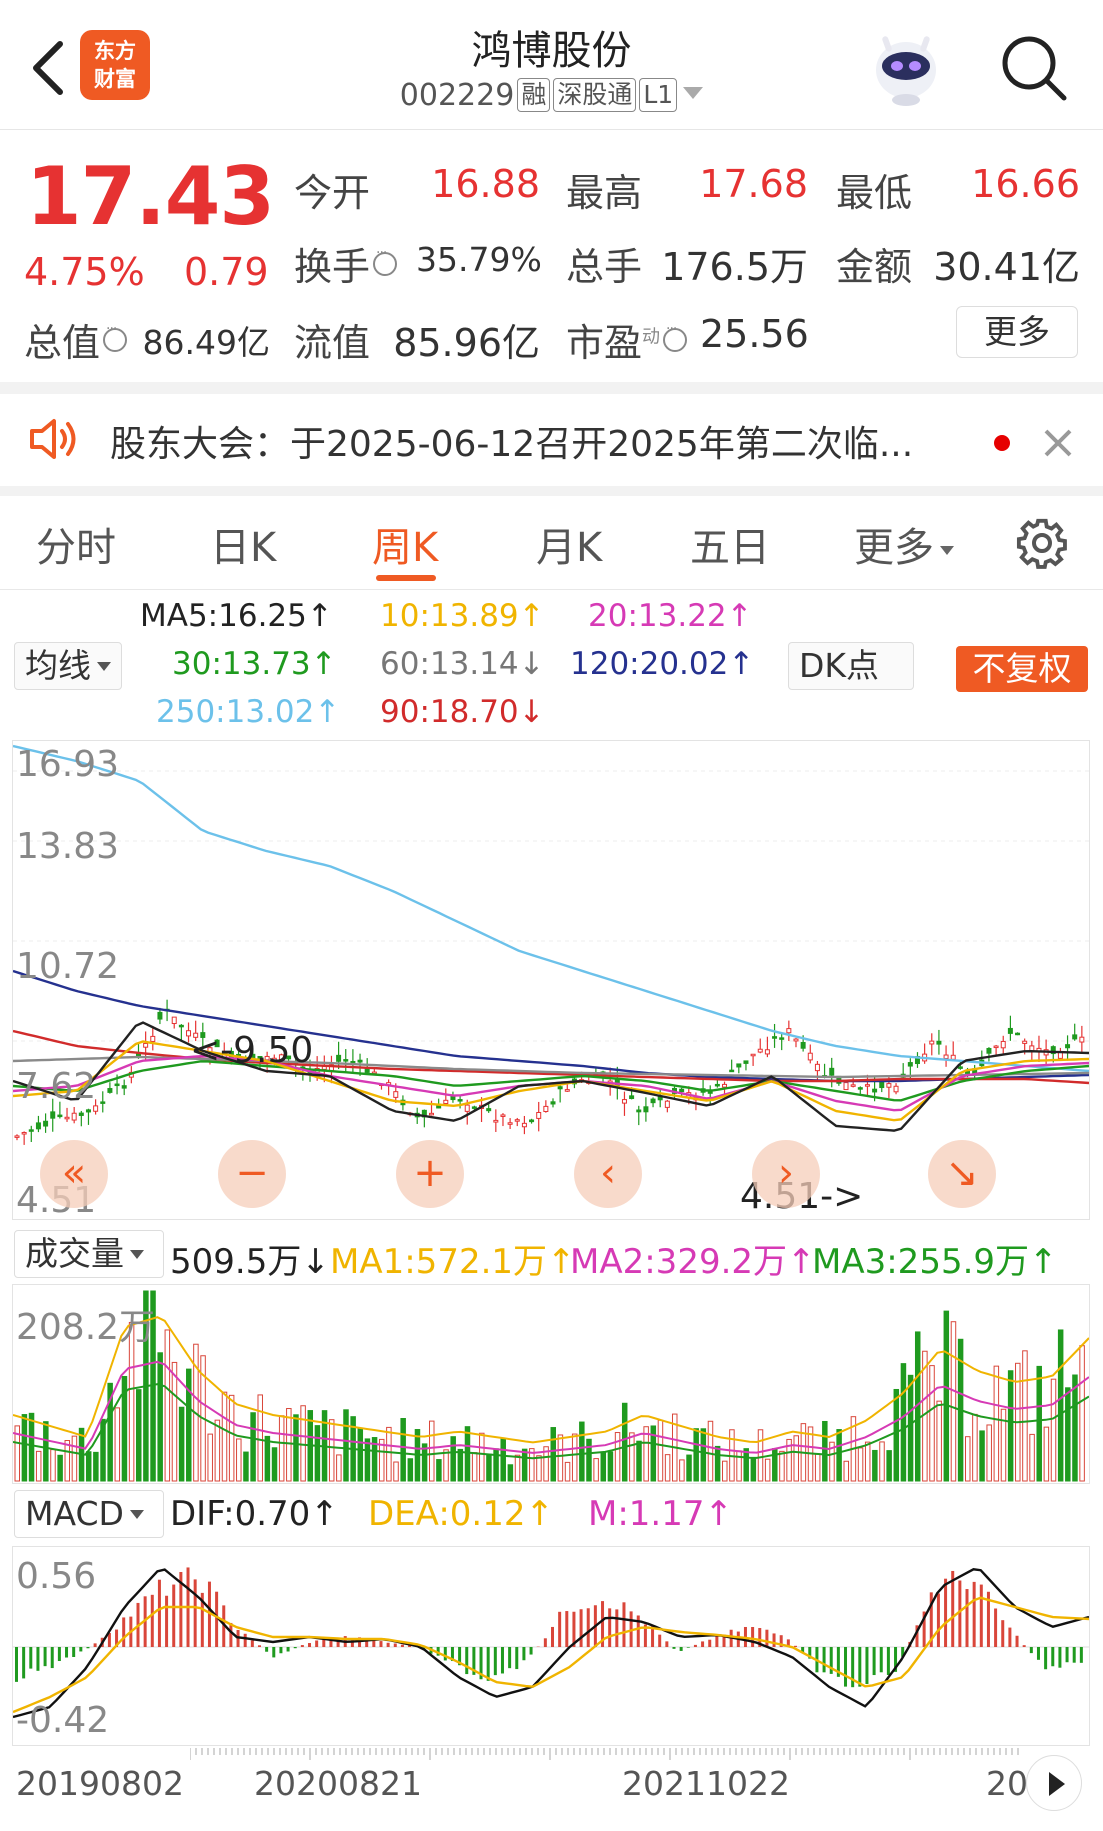 The width and height of the screenshot is (1103, 1831). I want to click on pe-label: 市盈动, so click(628, 339).